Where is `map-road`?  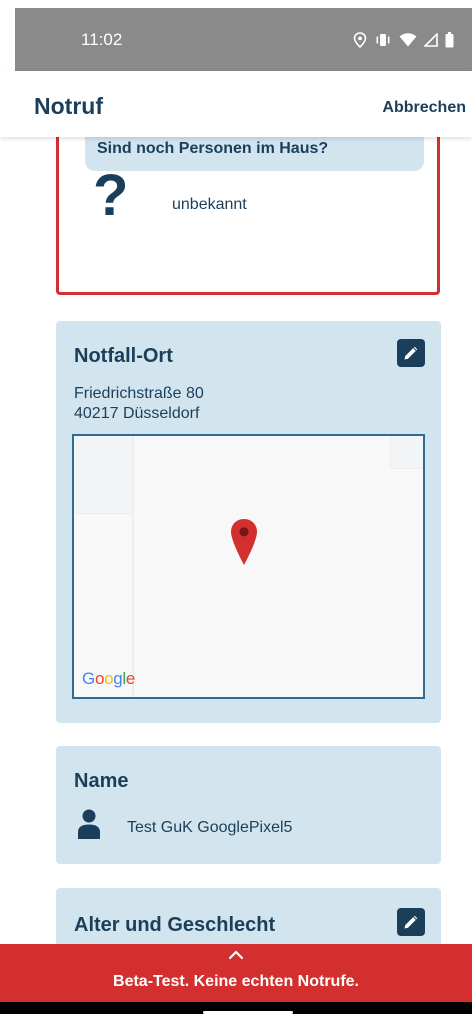 map-road is located at coordinates (133, 566).